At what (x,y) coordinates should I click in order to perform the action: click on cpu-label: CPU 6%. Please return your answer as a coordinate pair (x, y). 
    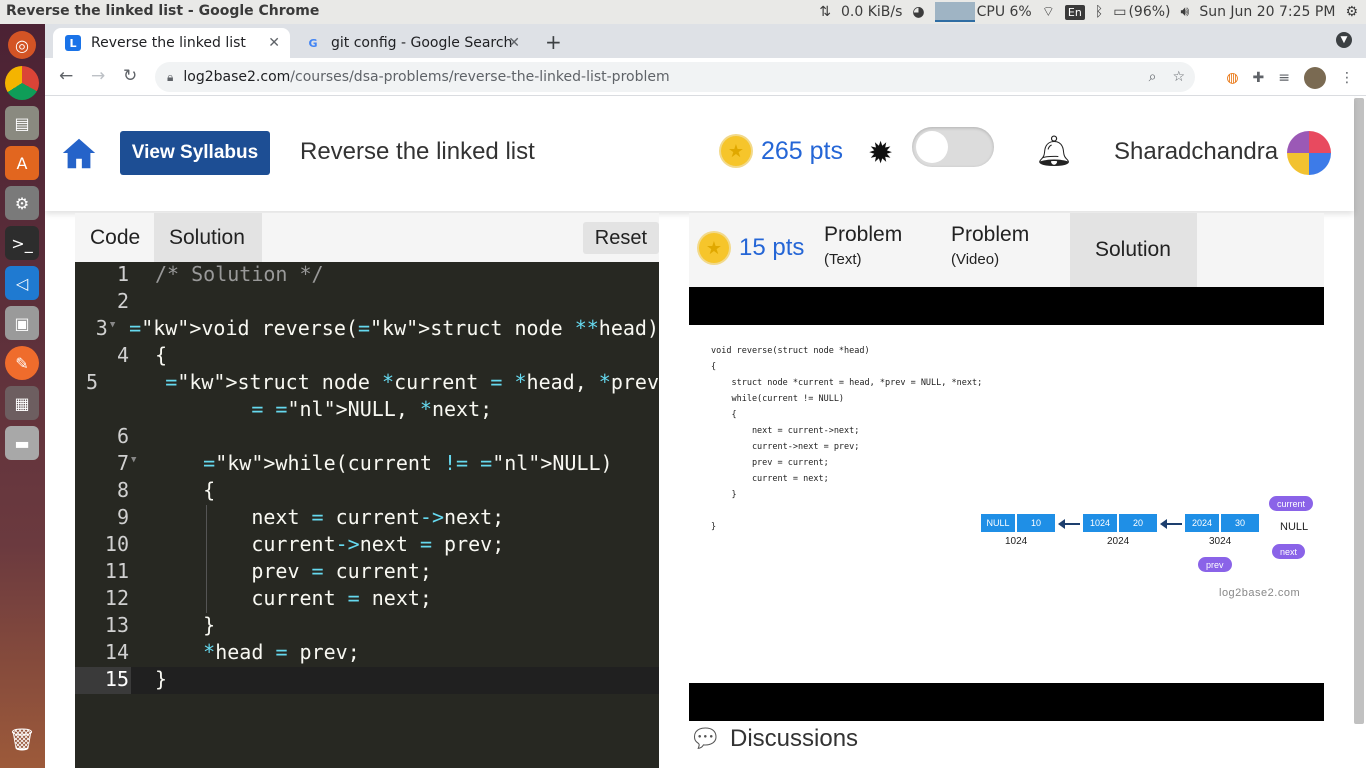
    Looking at the image, I should click on (1004, 12).